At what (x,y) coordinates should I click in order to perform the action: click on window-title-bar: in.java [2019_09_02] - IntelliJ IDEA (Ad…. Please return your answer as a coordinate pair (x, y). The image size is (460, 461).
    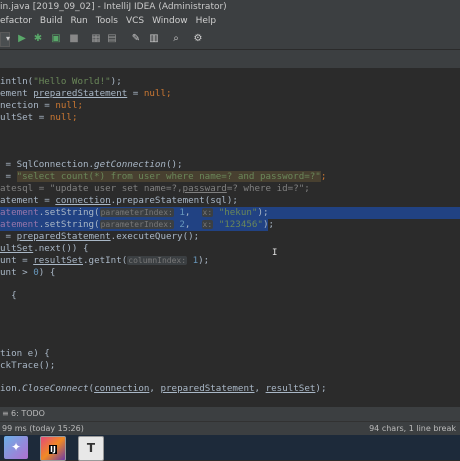
    Looking at the image, I should click on (230, 7).